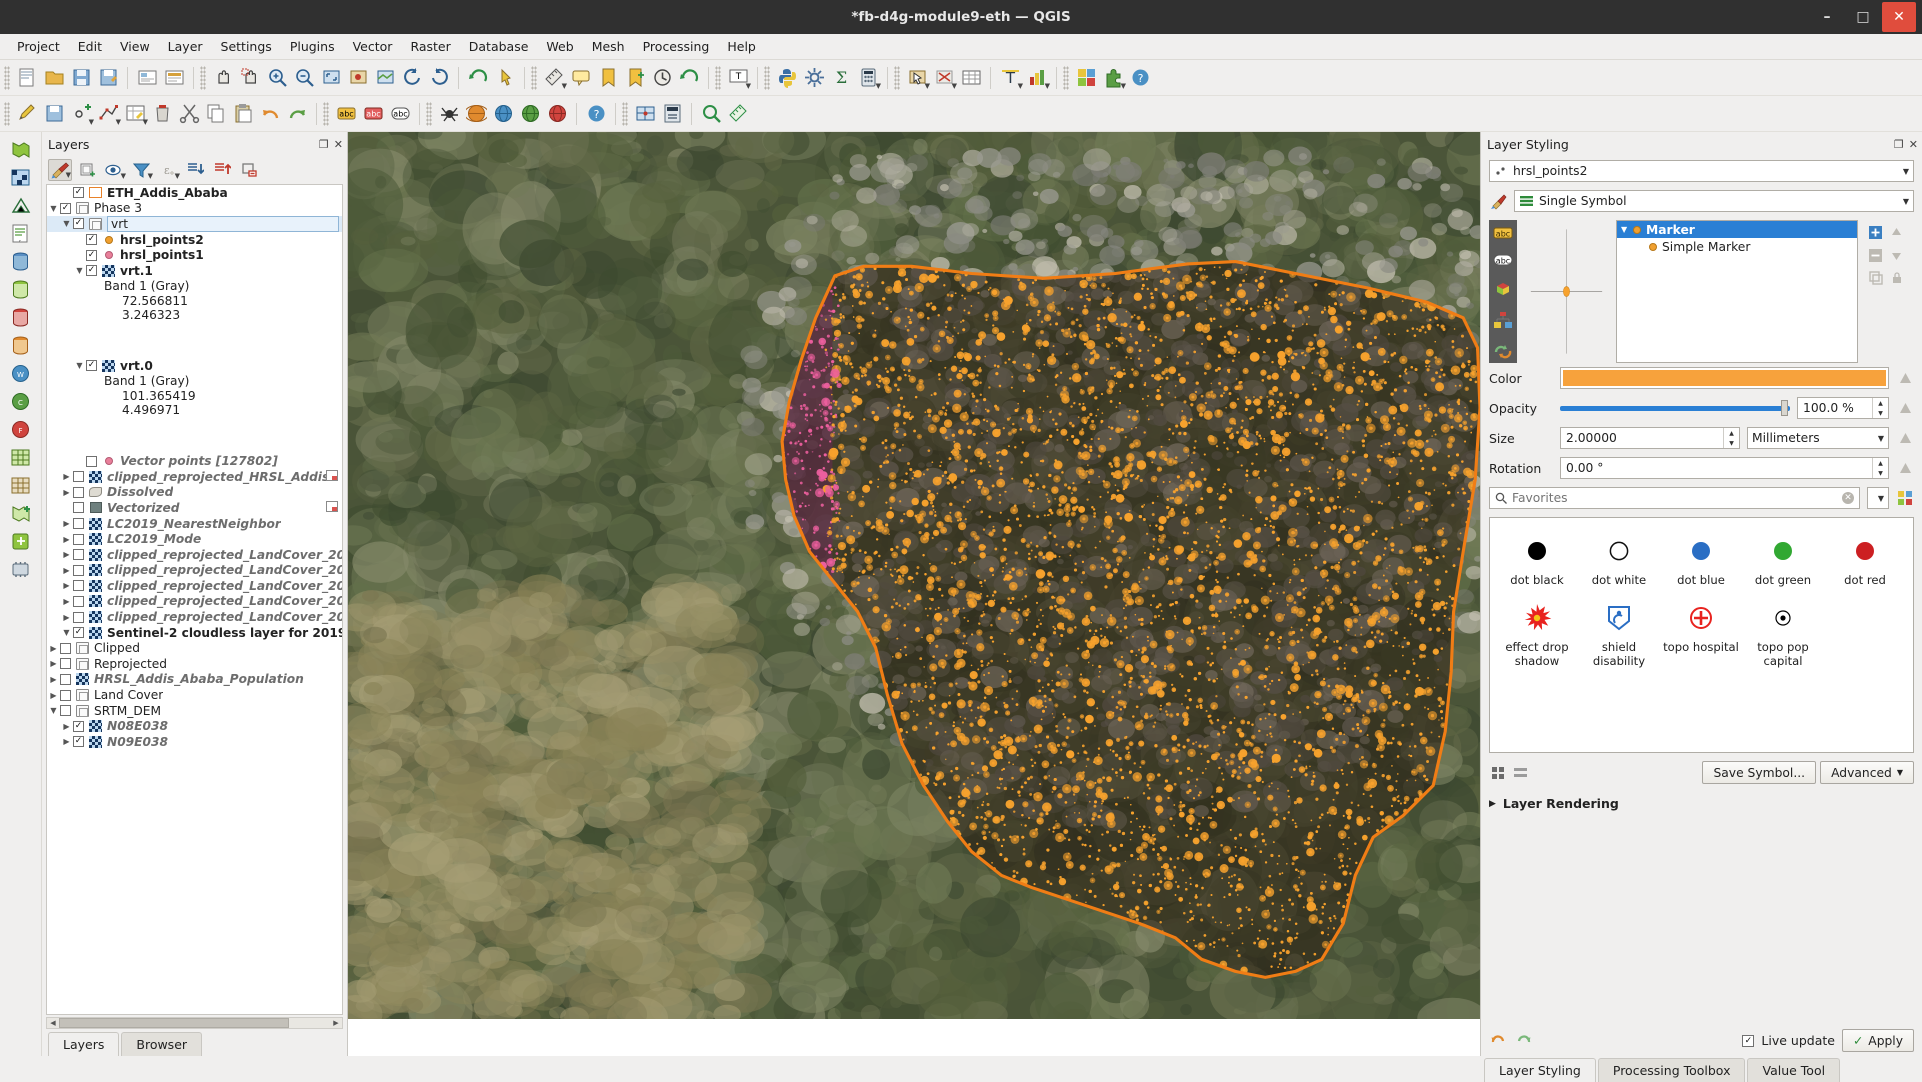 This screenshot has height=1082, width=1922. Describe the element at coordinates (162, 1044) in the screenshot. I see `panel-tab-browser: Browser` at that location.